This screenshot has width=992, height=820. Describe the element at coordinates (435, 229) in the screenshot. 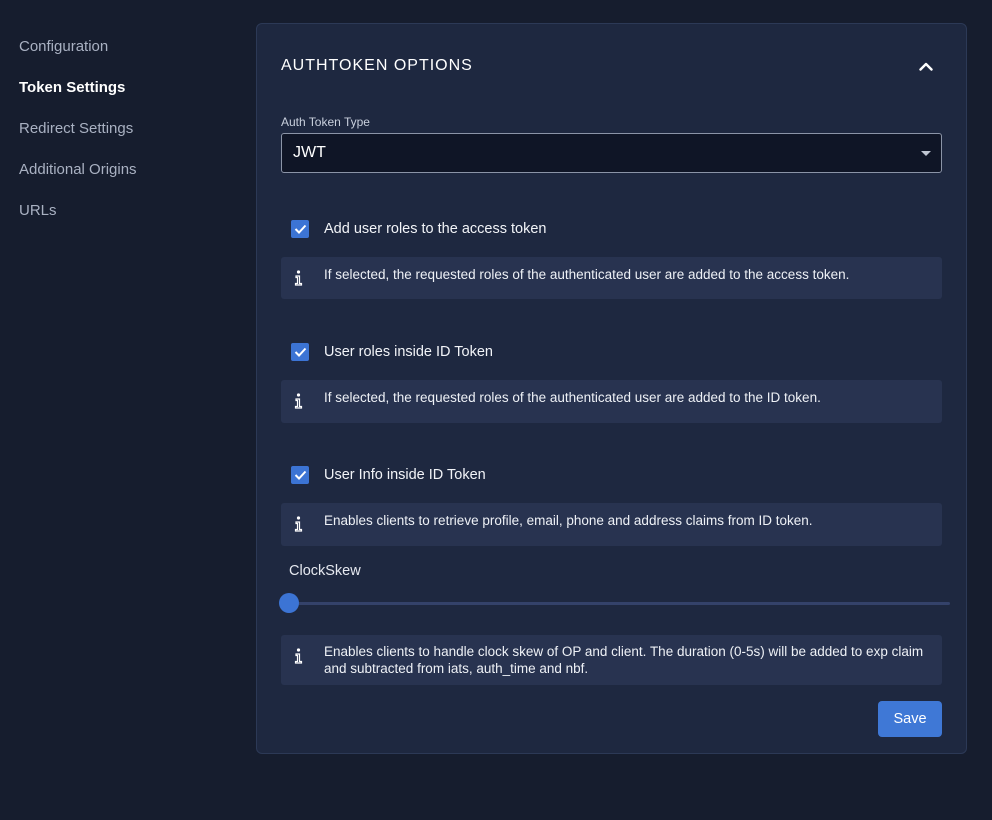

I see `option-label: Add user roles to the access token` at that location.